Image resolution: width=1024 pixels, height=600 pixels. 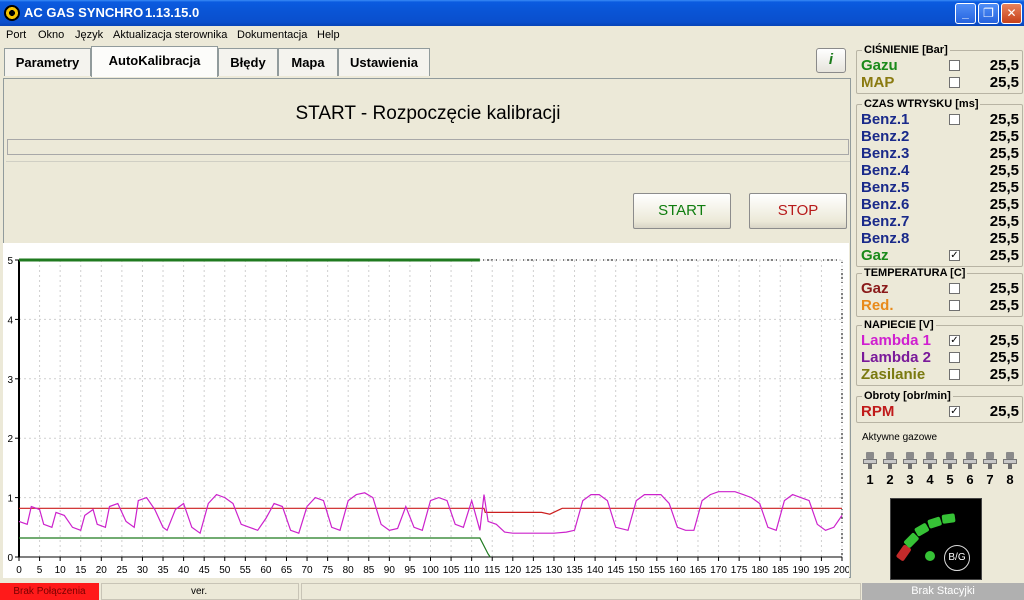 I want to click on menu-okno: Okno, so click(x=51, y=35).